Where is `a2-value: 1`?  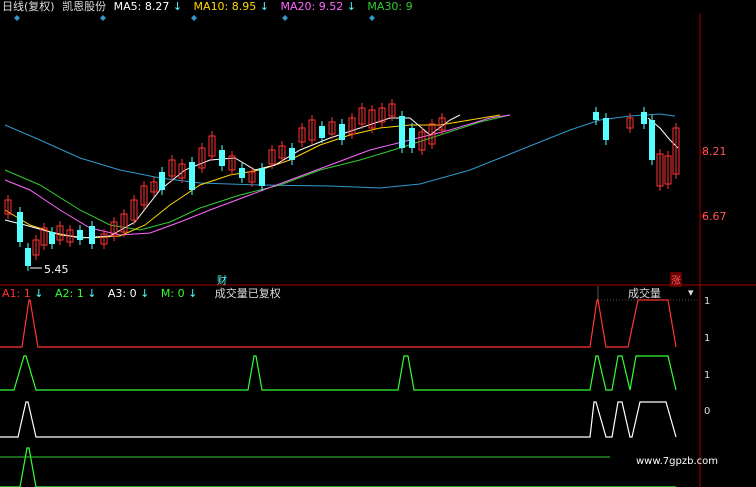
a2-value: 1 is located at coordinates (80, 293).